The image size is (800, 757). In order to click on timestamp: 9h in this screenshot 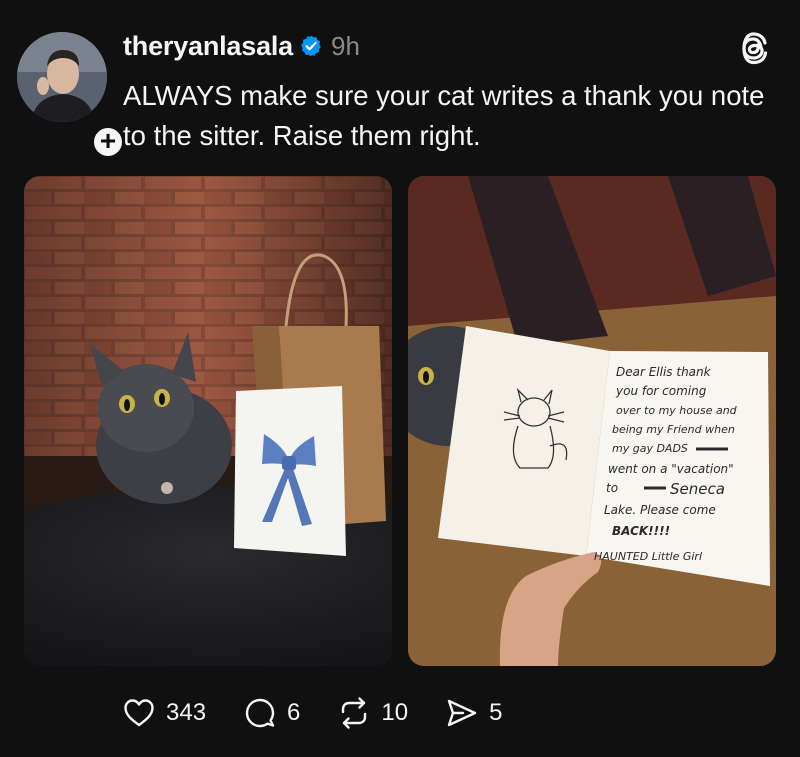, I will do `click(345, 45)`.